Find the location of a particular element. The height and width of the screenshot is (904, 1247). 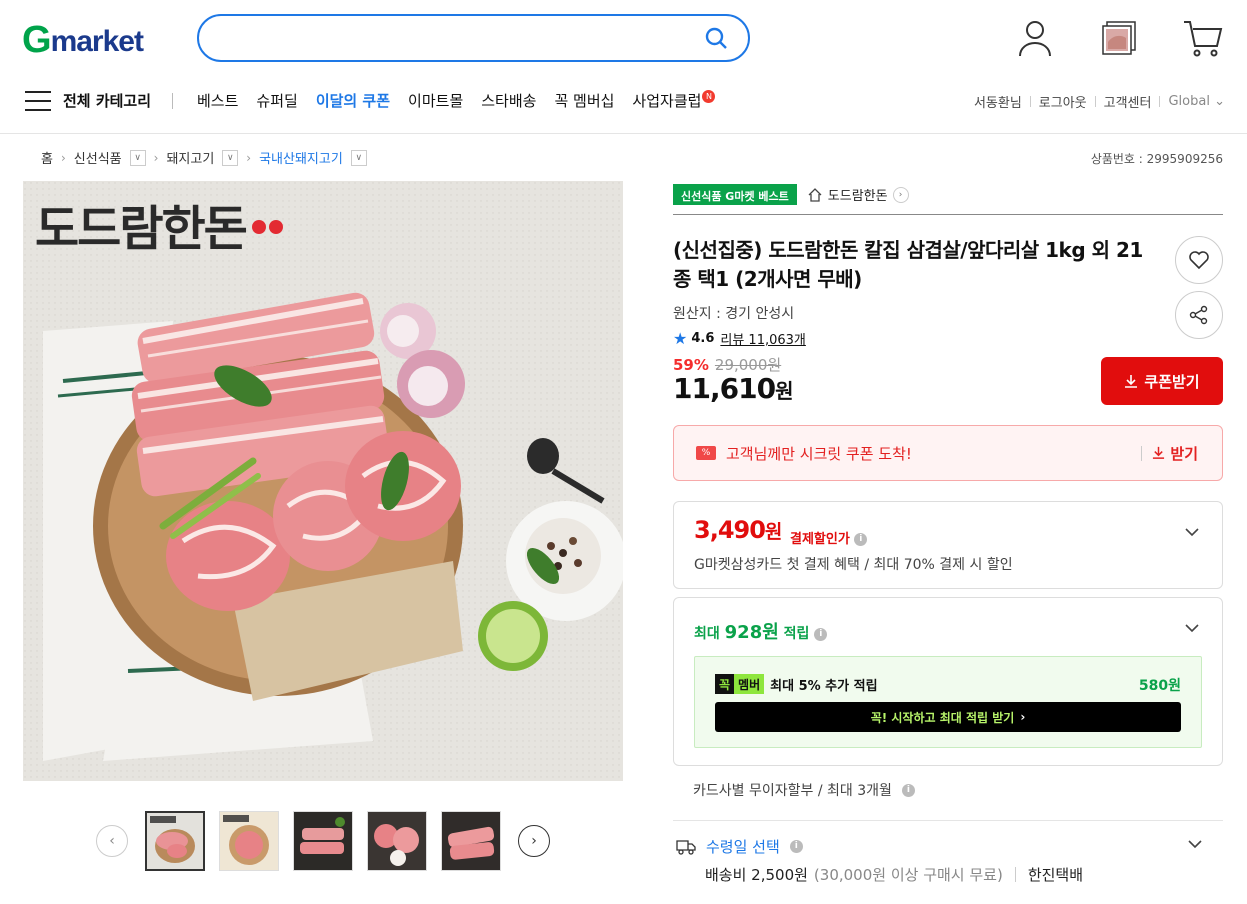

breadcrumb-pork: 돼지고기 is located at coordinates (190, 157).